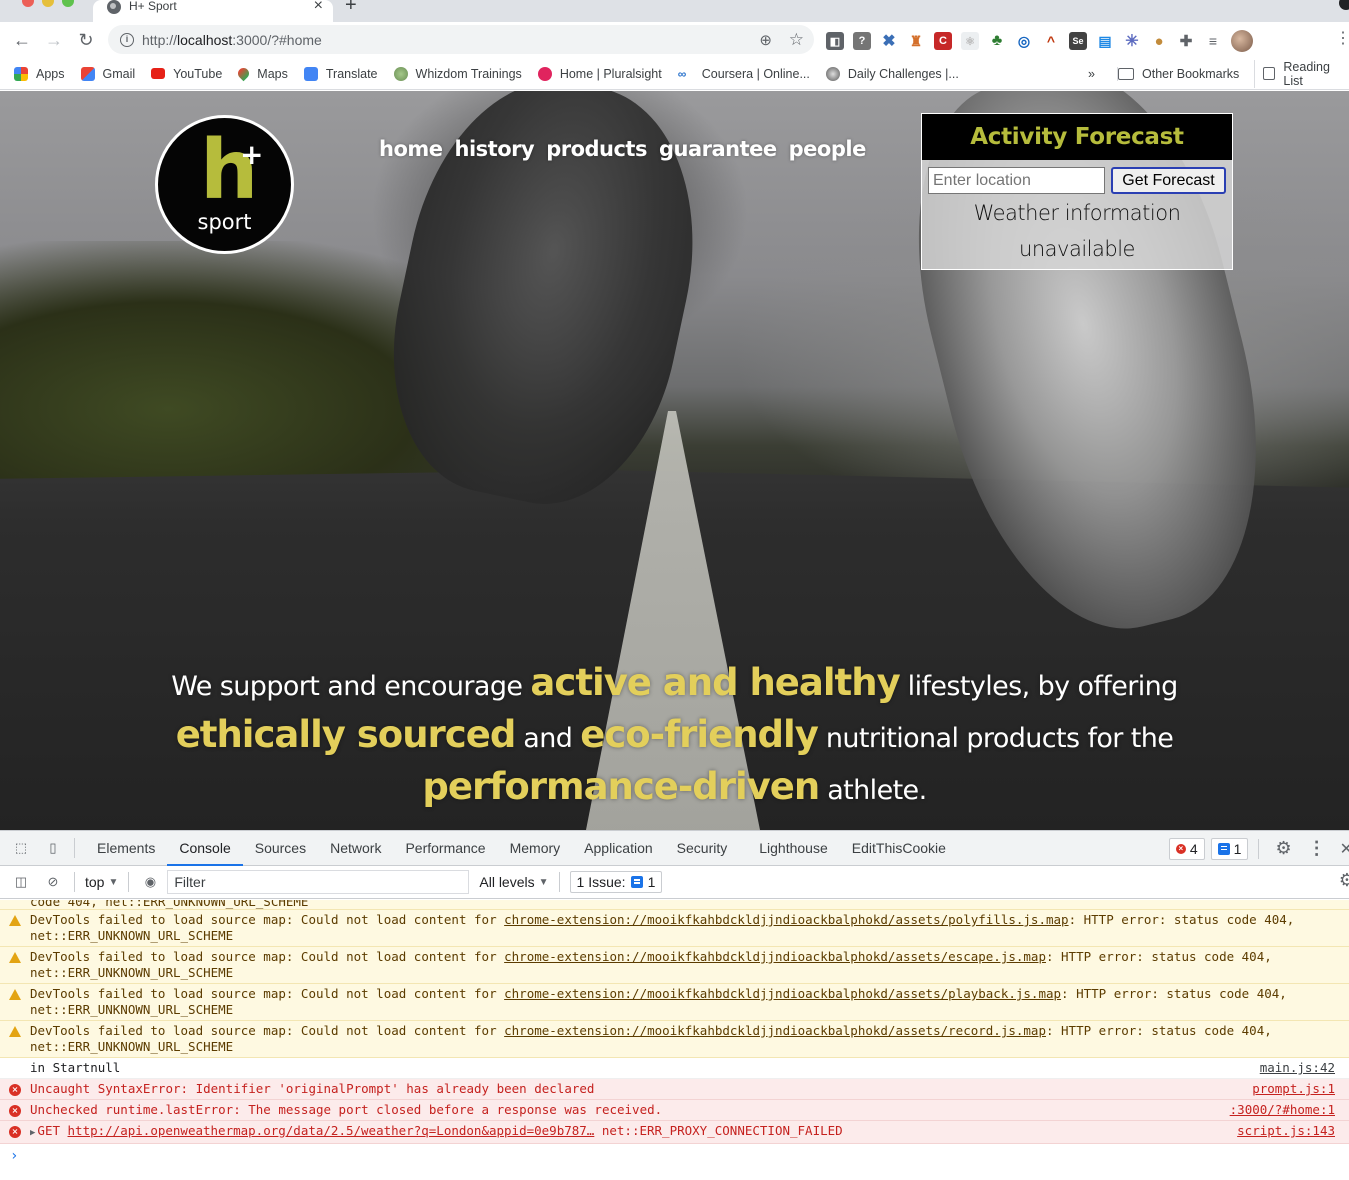 This screenshot has width=1349, height=1180. What do you see at coordinates (461, 39) in the screenshot?
I see `address-bar: i http://localhost:3000/?#home ⊕ ☆` at bounding box center [461, 39].